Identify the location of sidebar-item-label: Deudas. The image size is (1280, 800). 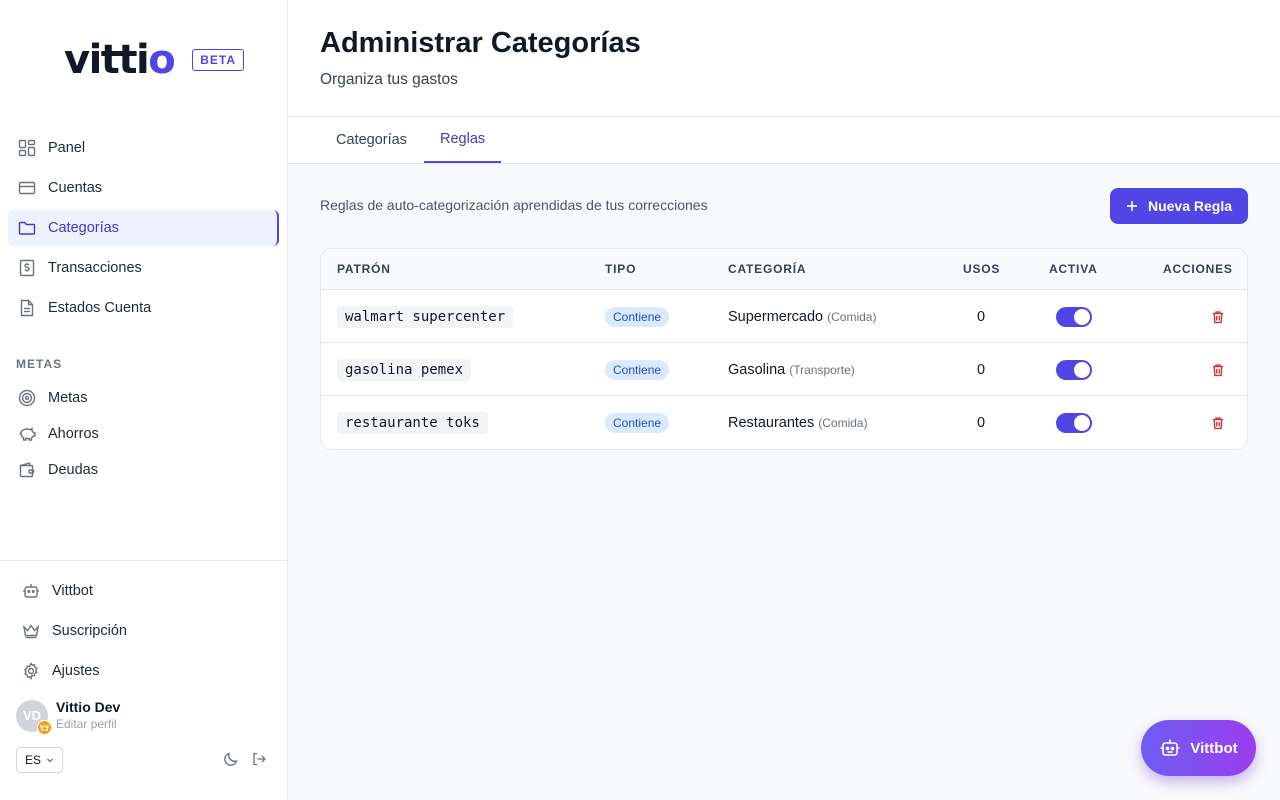
(73, 470).